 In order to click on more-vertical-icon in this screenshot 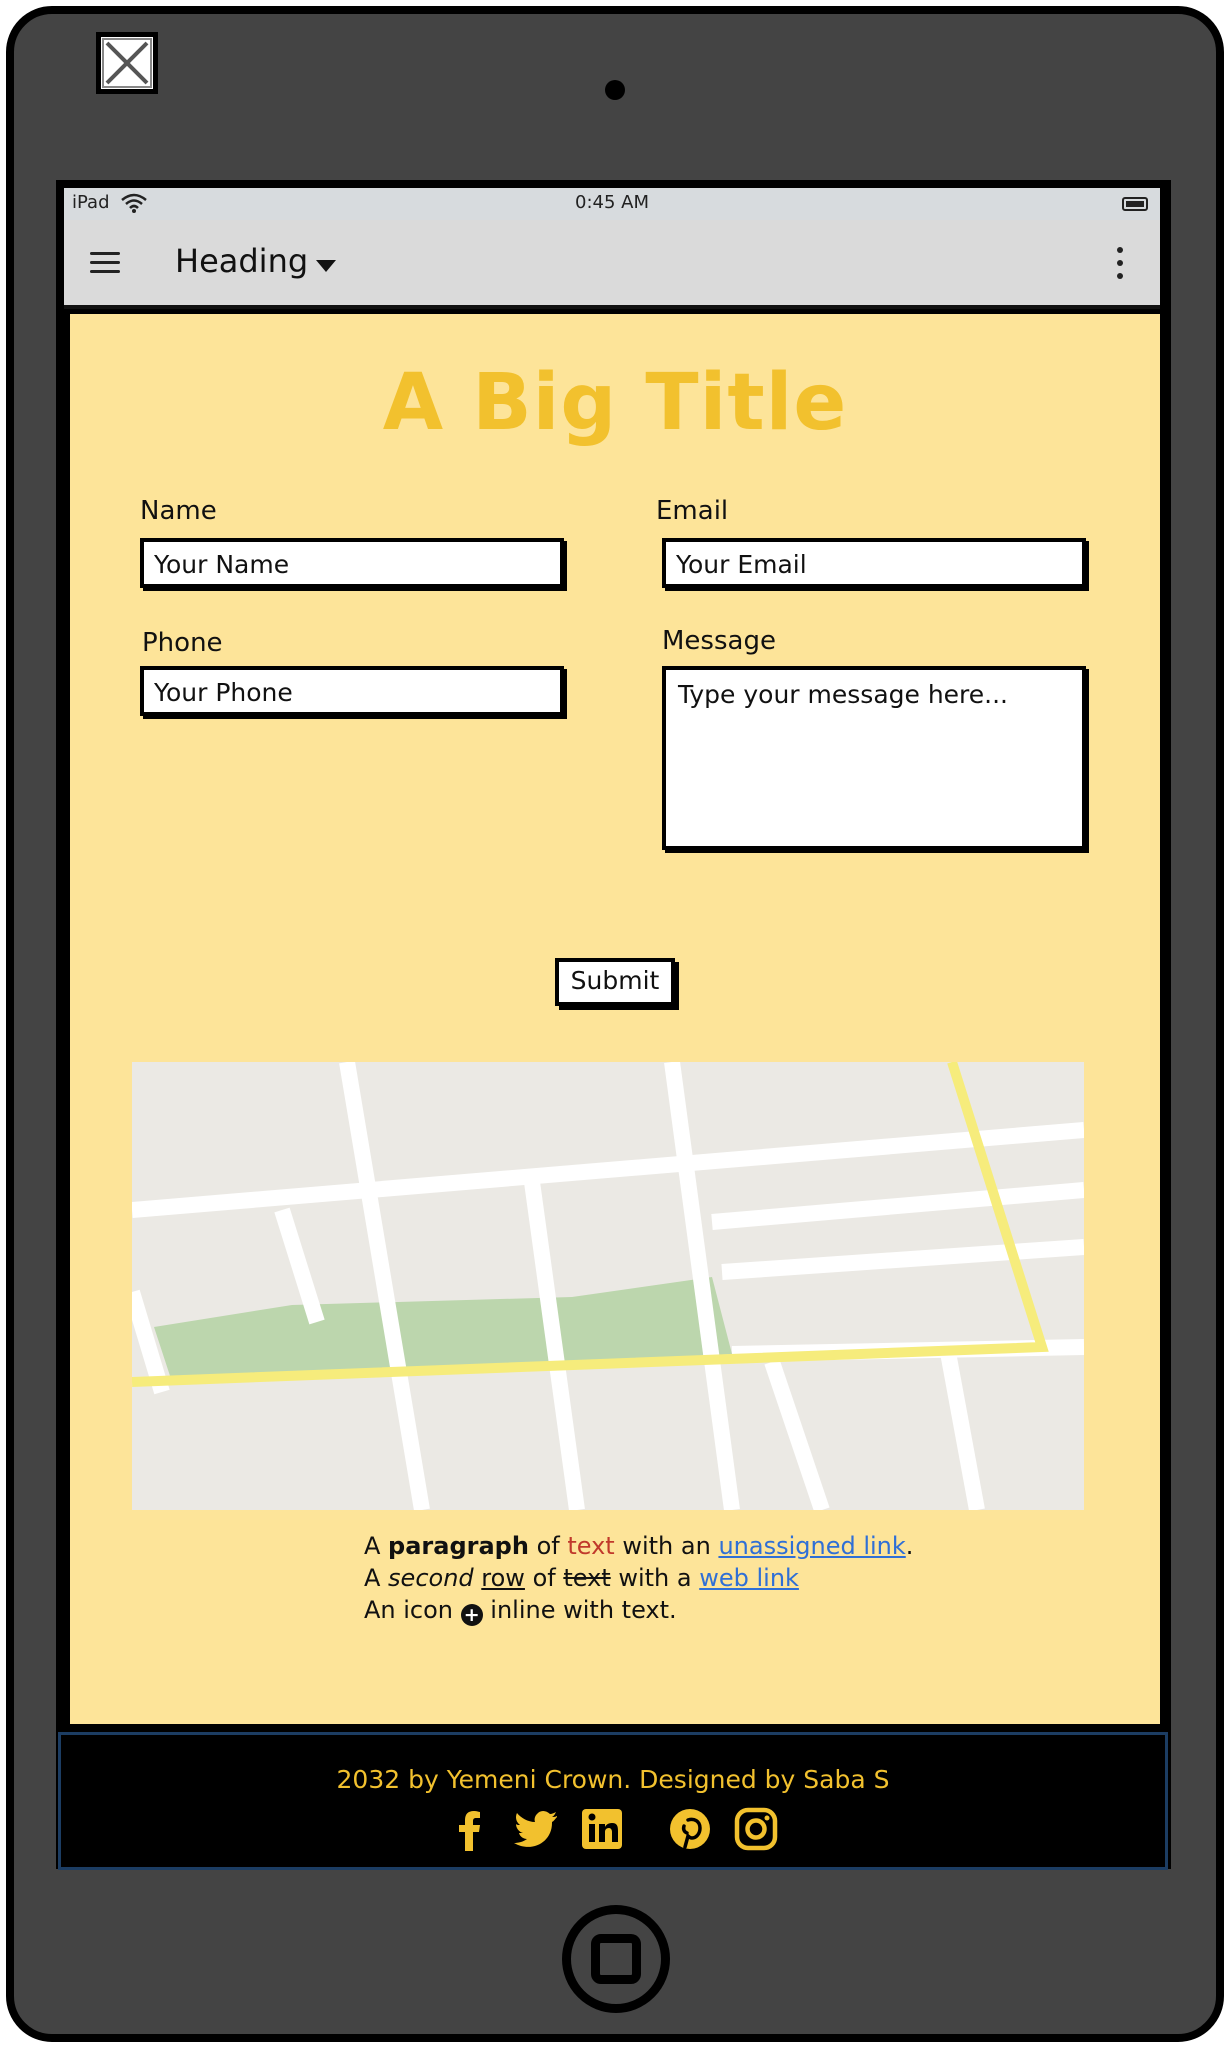, I will do `click(1120, 263)`.